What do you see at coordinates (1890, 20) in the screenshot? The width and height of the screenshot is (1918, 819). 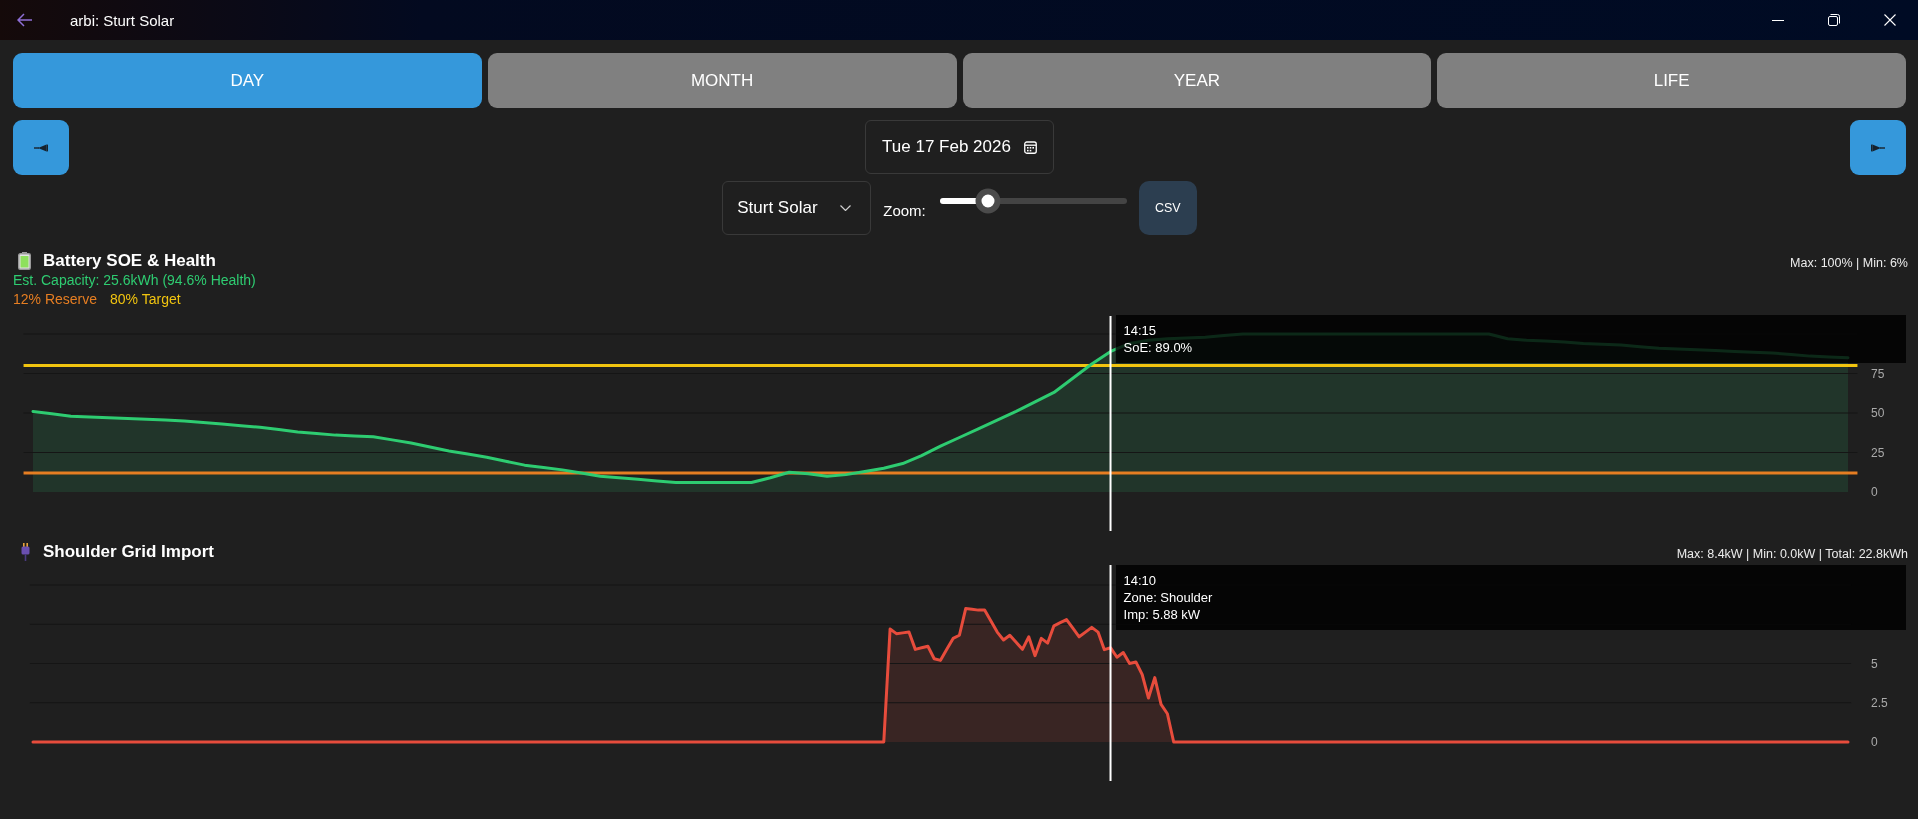 I see `close-icon` at bounding box center [1890, 20].